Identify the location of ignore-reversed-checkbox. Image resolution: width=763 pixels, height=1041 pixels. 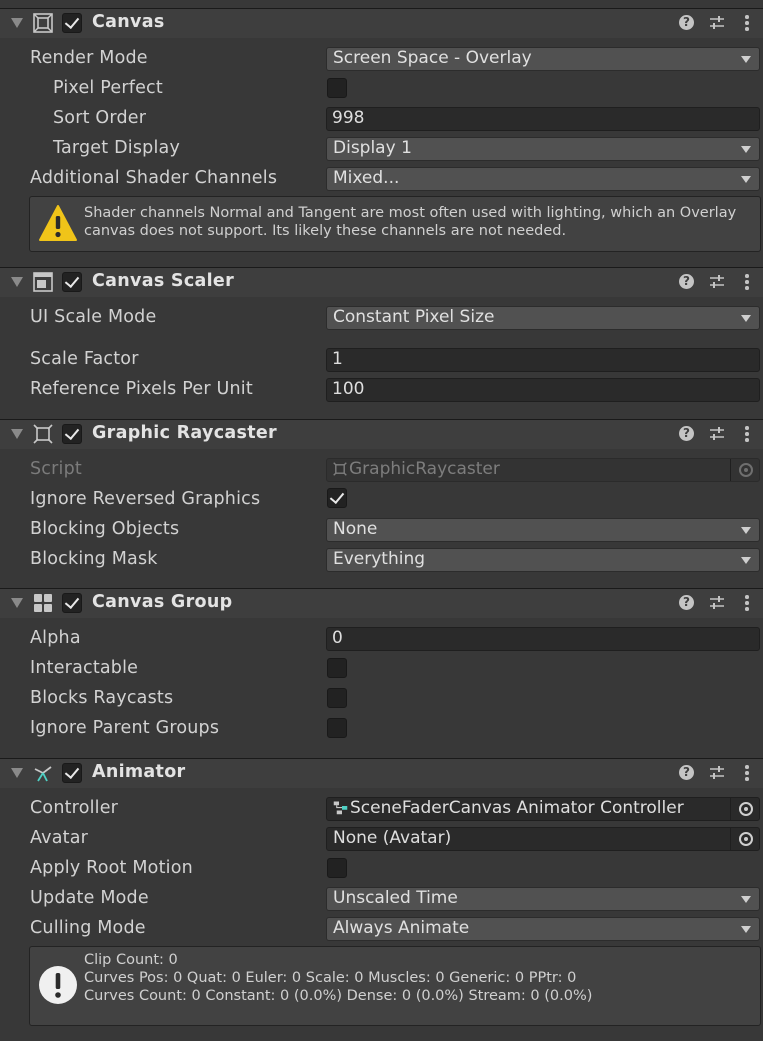
(337, 498).